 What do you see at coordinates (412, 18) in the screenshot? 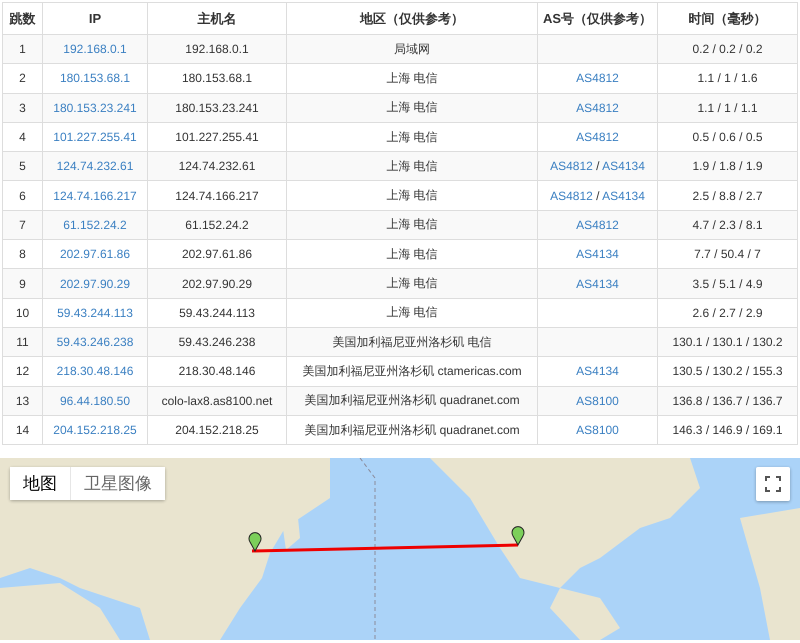
I see `column-header: 地区（仅供参考）` at bounding box center [412, 18].